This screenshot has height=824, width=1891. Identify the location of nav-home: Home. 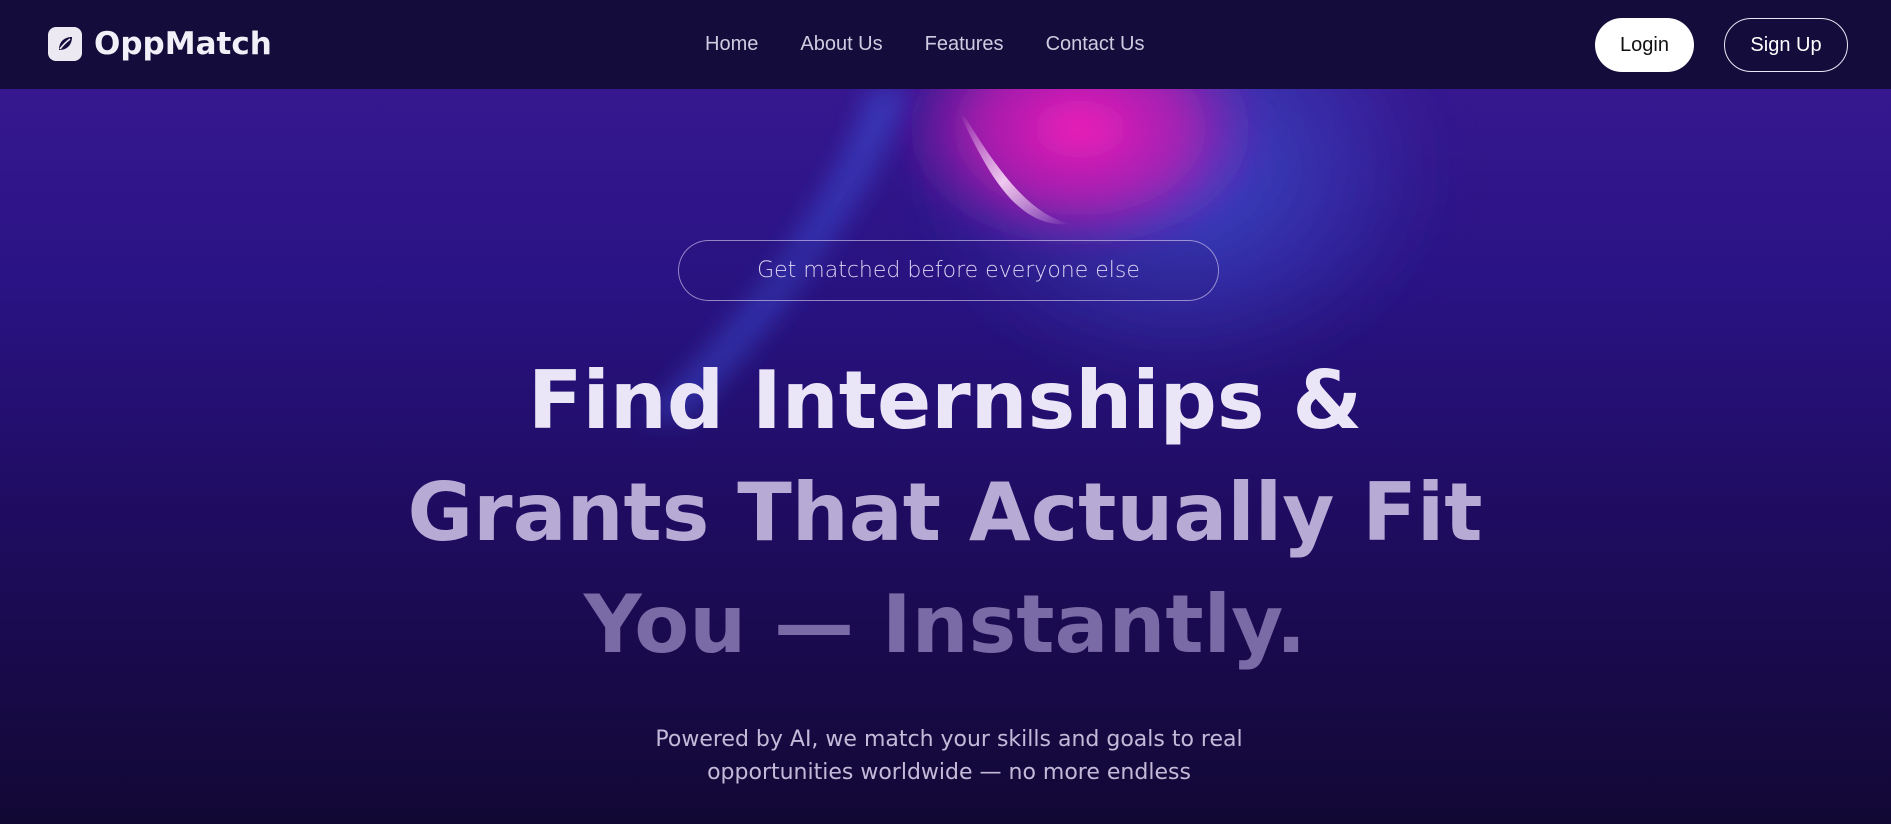
(731, 44).